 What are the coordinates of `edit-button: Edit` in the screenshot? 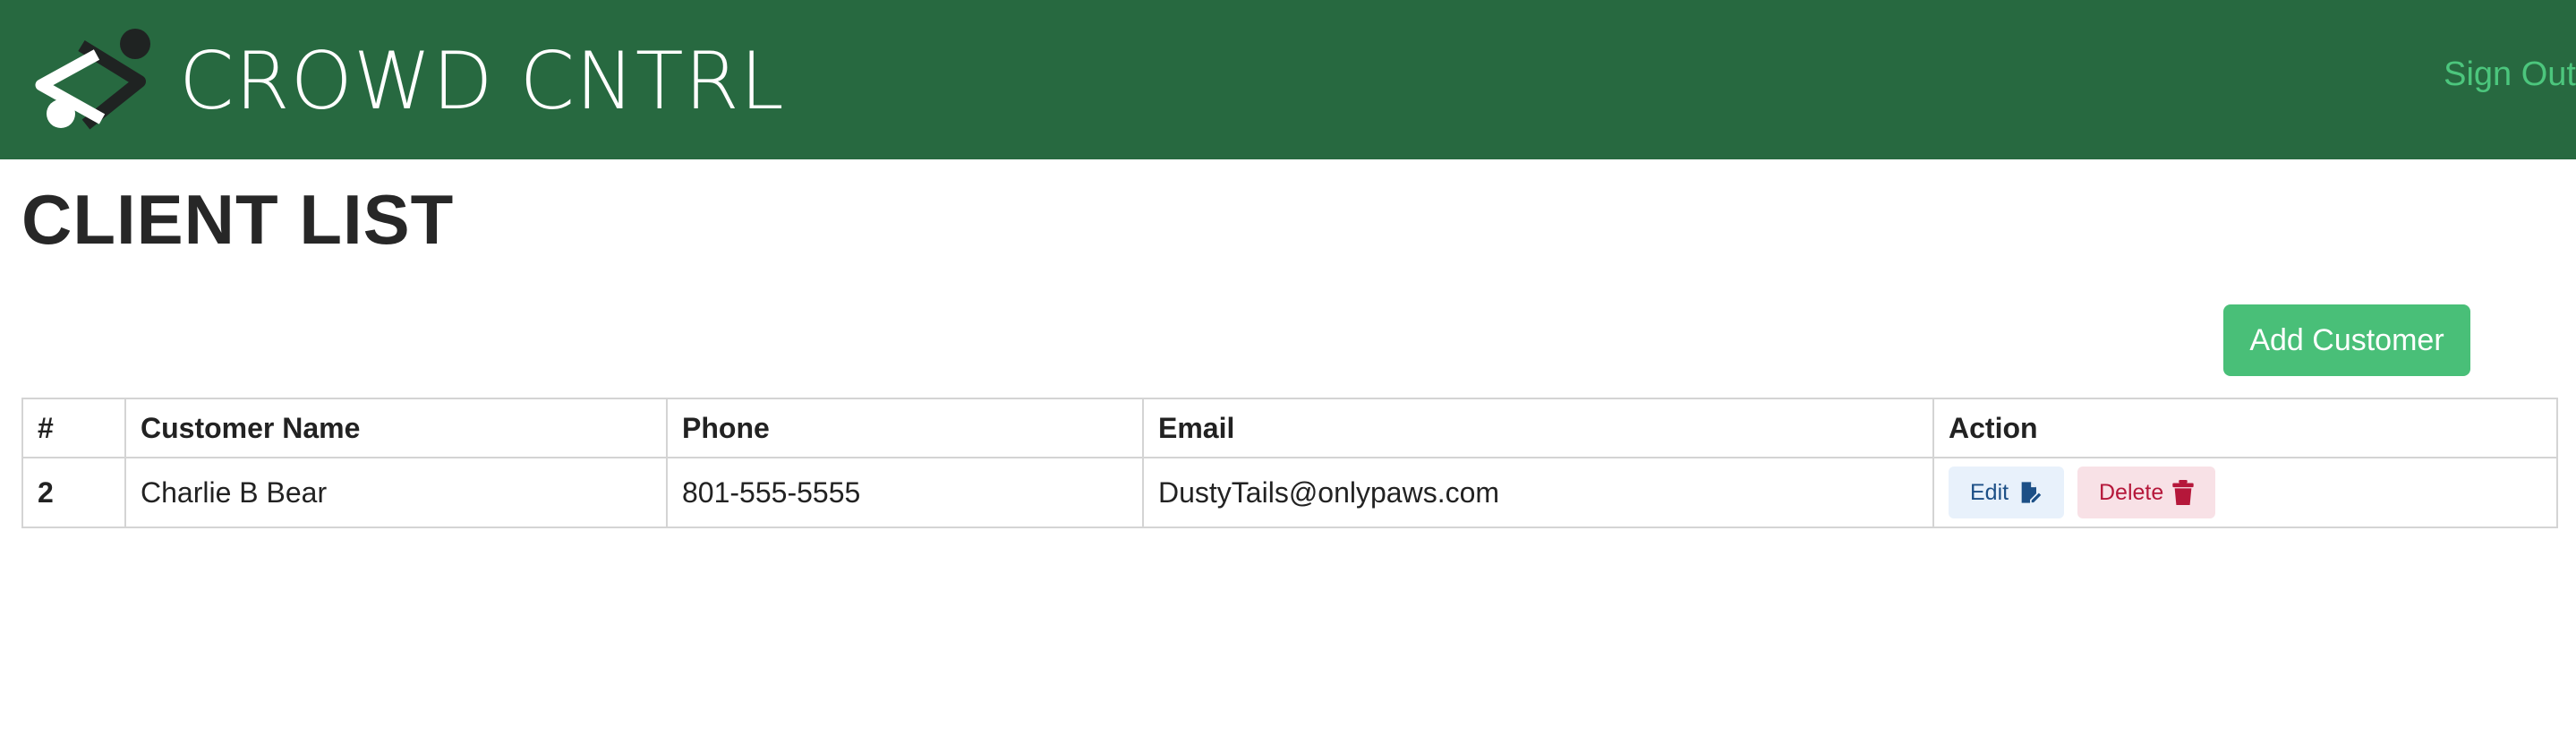 It's located at (2007, 492).